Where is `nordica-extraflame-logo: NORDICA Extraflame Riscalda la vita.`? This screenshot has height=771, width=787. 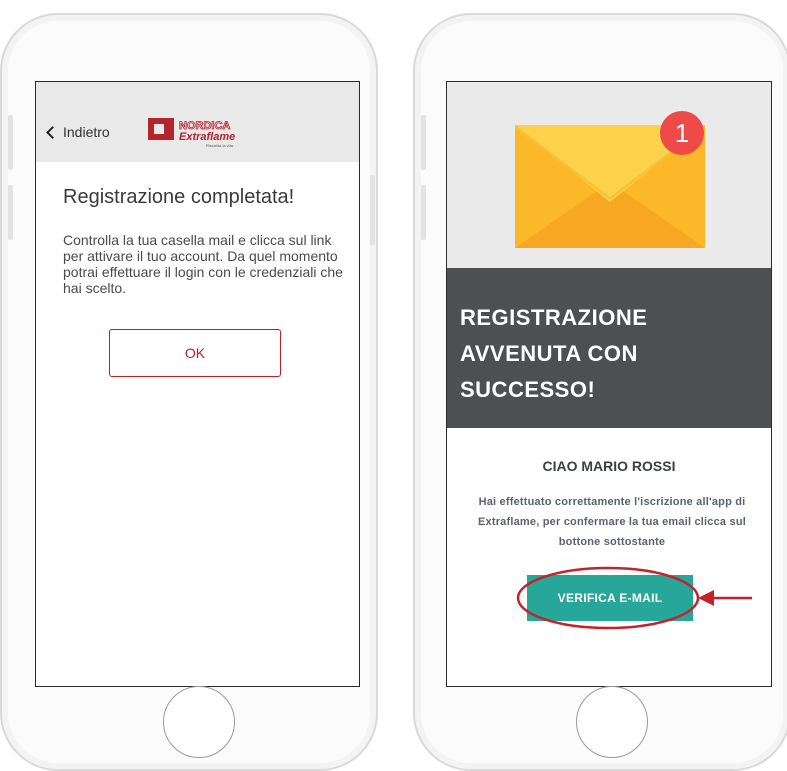
nordica-extraflame-logo: NORDICA Extraflame Riscalda la vita. is located at coordinates (191, 133).